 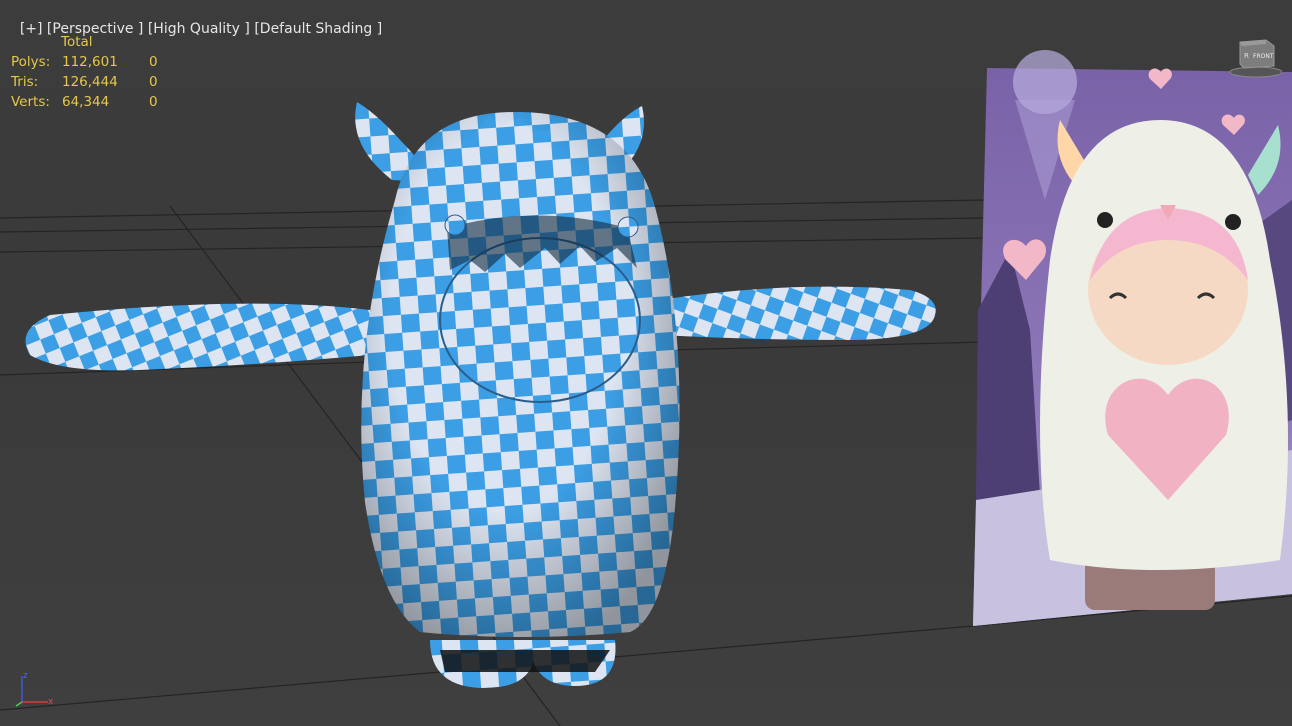 What do you see at coordinates (1246, 56) in the screenshot?
I see `viewcube-side-label: R` at bounding box center [1246, 56].